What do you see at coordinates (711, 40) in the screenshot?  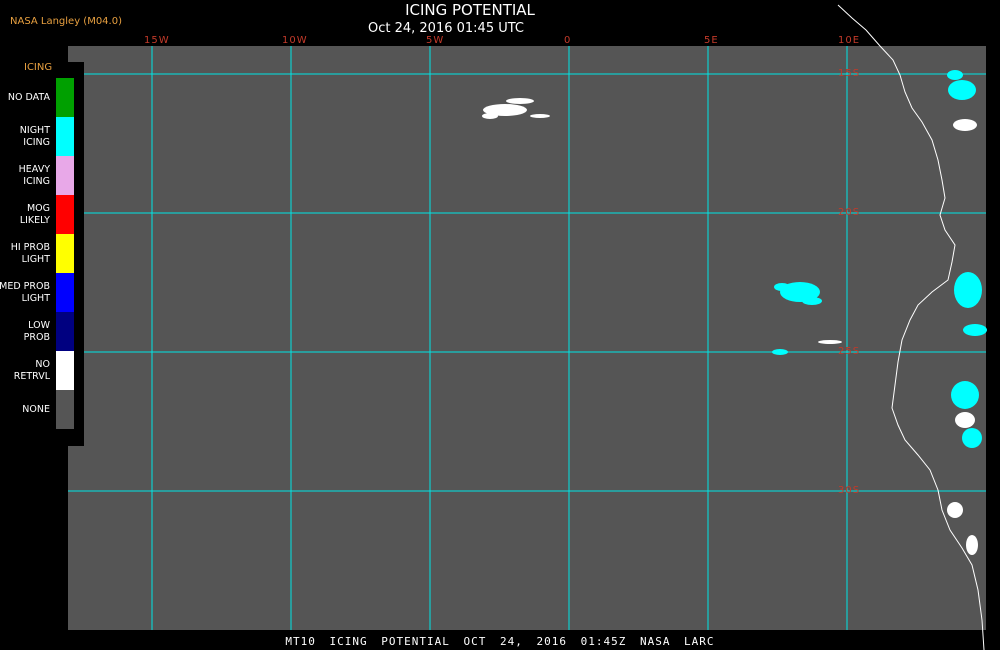 I see `lon-label-5e: 5E` at bounding box center [711, 40].